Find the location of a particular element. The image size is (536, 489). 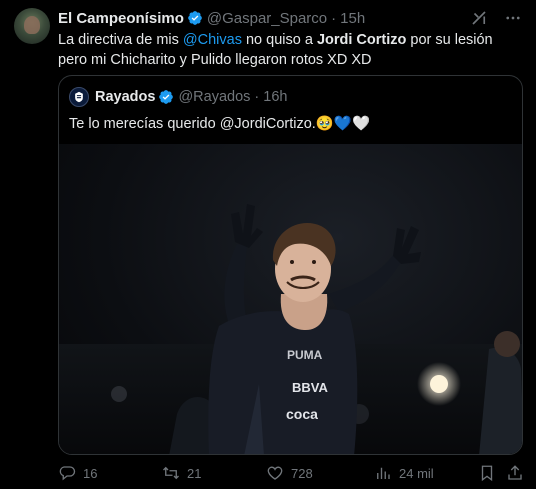

tweet-text-part1: La directiva de mis is located at coordinates (120, 40).